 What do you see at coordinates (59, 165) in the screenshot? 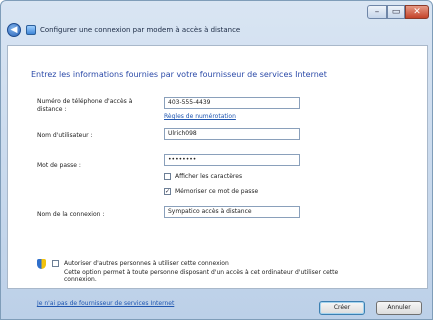
I see `password-label: Mot de passe :` at bounding box center [59, 165].